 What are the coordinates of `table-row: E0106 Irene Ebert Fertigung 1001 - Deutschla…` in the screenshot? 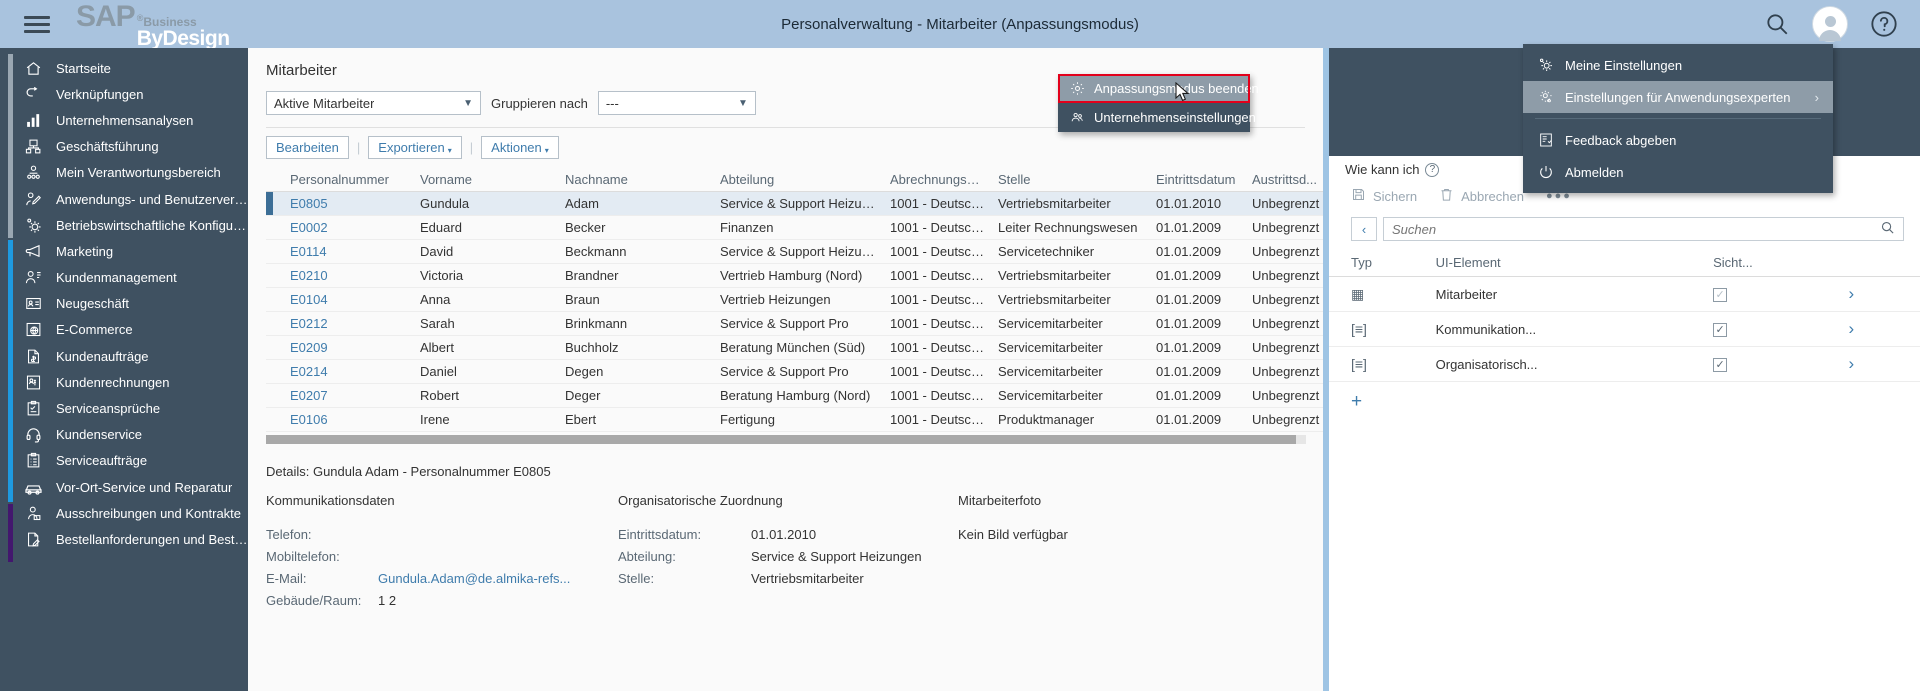 It's located at (794, 419).